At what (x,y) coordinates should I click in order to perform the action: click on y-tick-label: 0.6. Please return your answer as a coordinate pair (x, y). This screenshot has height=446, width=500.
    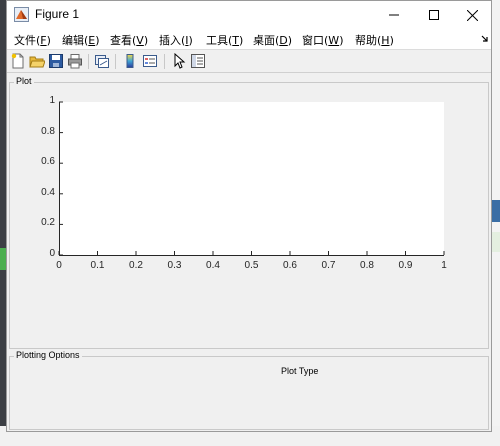
    Looking at the image, I should click on (48, 162).